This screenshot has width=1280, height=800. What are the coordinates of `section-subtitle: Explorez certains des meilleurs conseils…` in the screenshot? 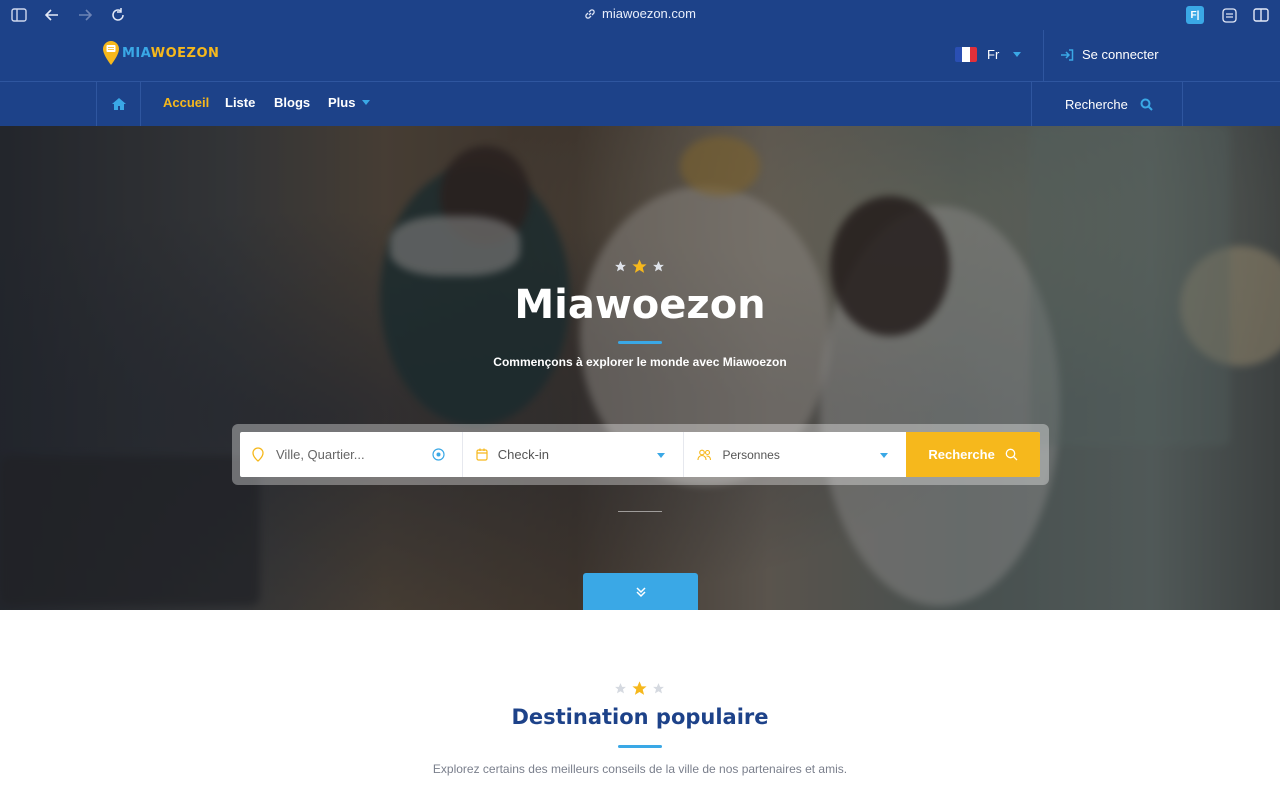 It's located at (640, 769).